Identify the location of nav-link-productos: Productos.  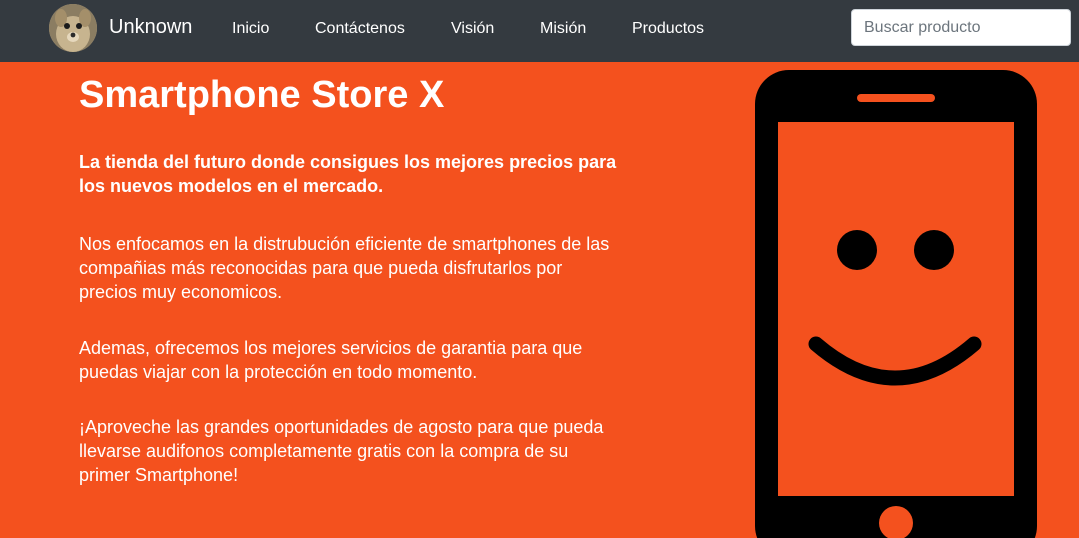
(668, 28).